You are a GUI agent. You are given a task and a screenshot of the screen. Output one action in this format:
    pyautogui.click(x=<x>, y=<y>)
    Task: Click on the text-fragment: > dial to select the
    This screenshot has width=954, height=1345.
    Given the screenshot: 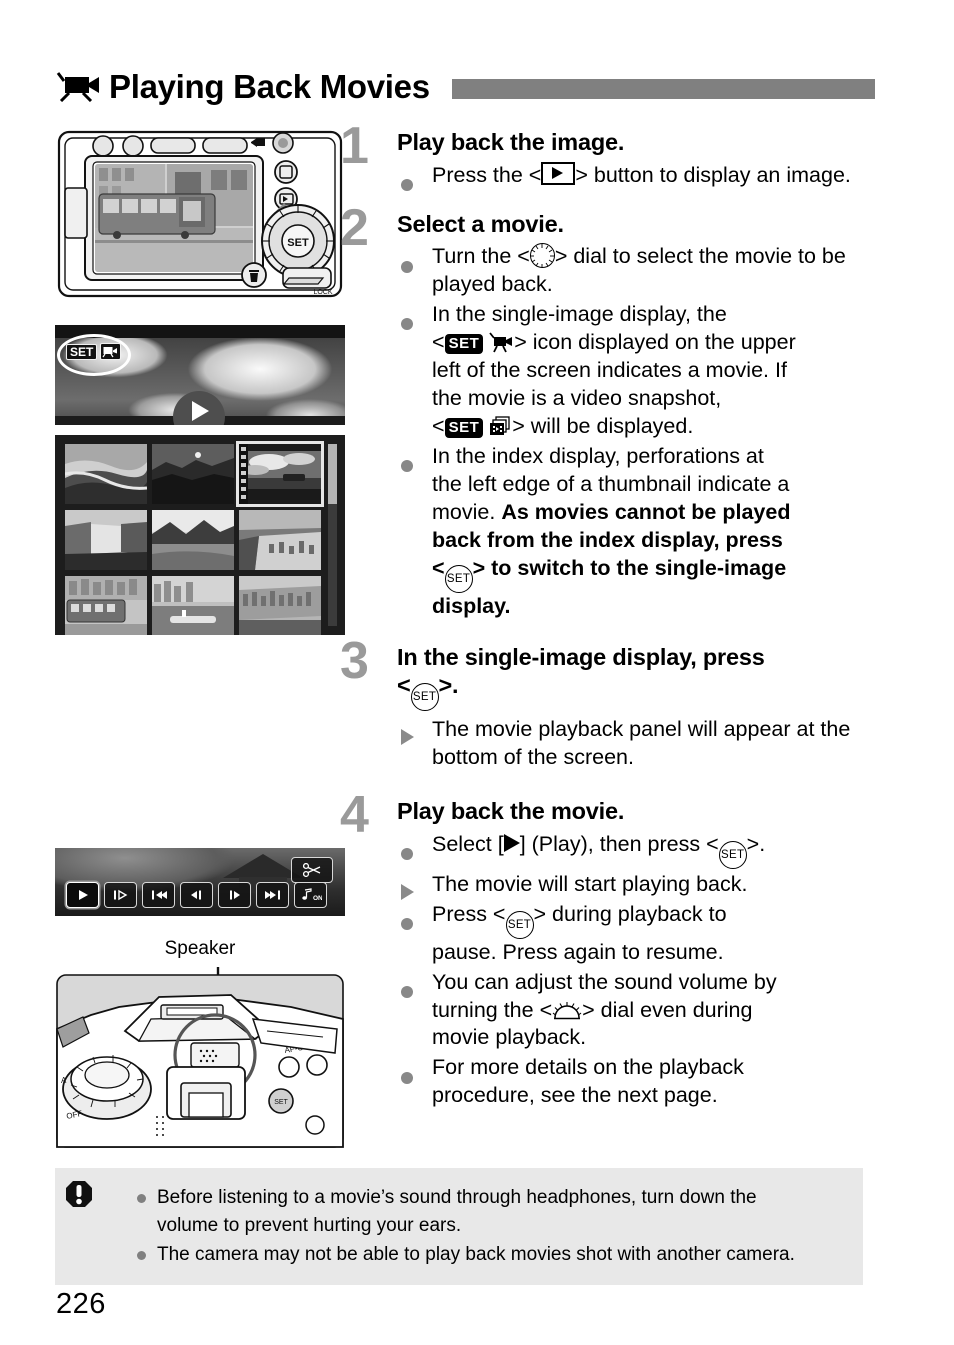 What is the action you would take?
    pyautogui.click(x=641, y=256)
    